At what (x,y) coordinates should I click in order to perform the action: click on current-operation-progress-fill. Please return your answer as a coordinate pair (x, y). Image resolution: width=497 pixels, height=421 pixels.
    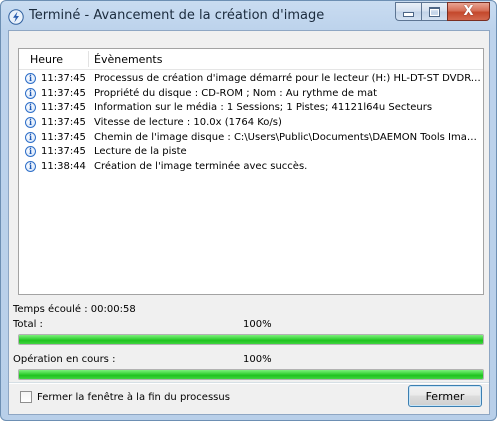
    Looking at the image, I should click on (251, 374).